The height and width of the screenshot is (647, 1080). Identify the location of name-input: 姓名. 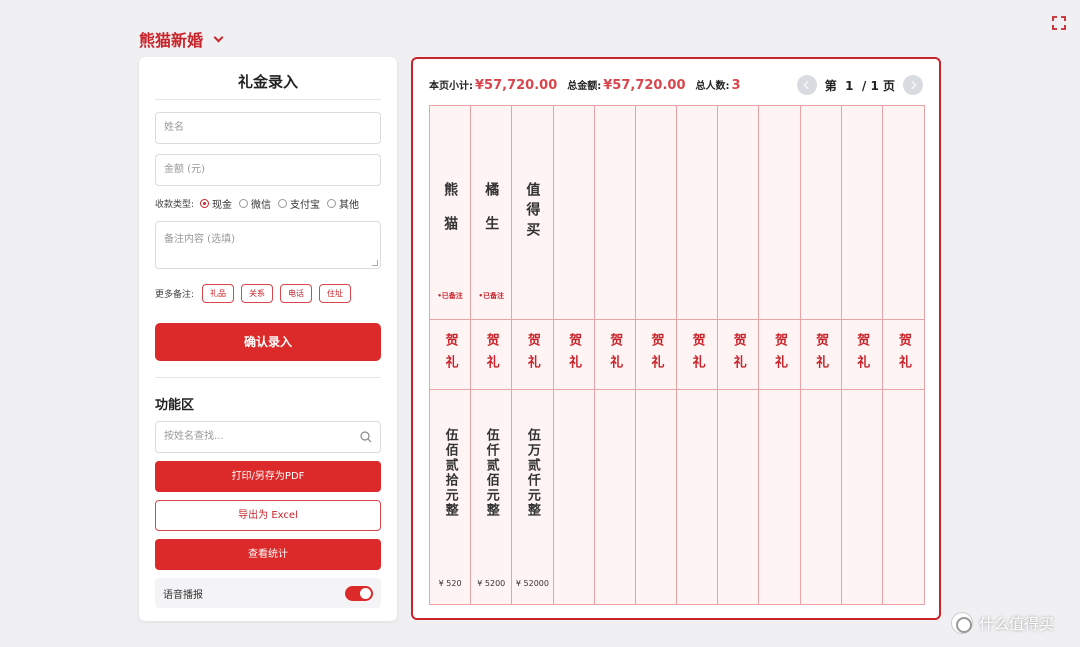
(268, 128).